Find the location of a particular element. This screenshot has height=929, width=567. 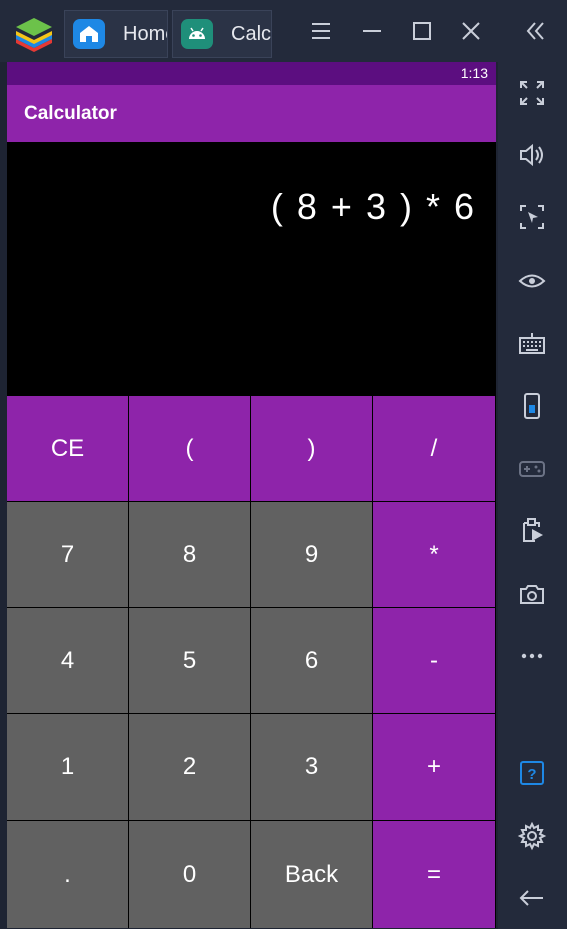

install-apk-icon is located at coordinates (532, 530).